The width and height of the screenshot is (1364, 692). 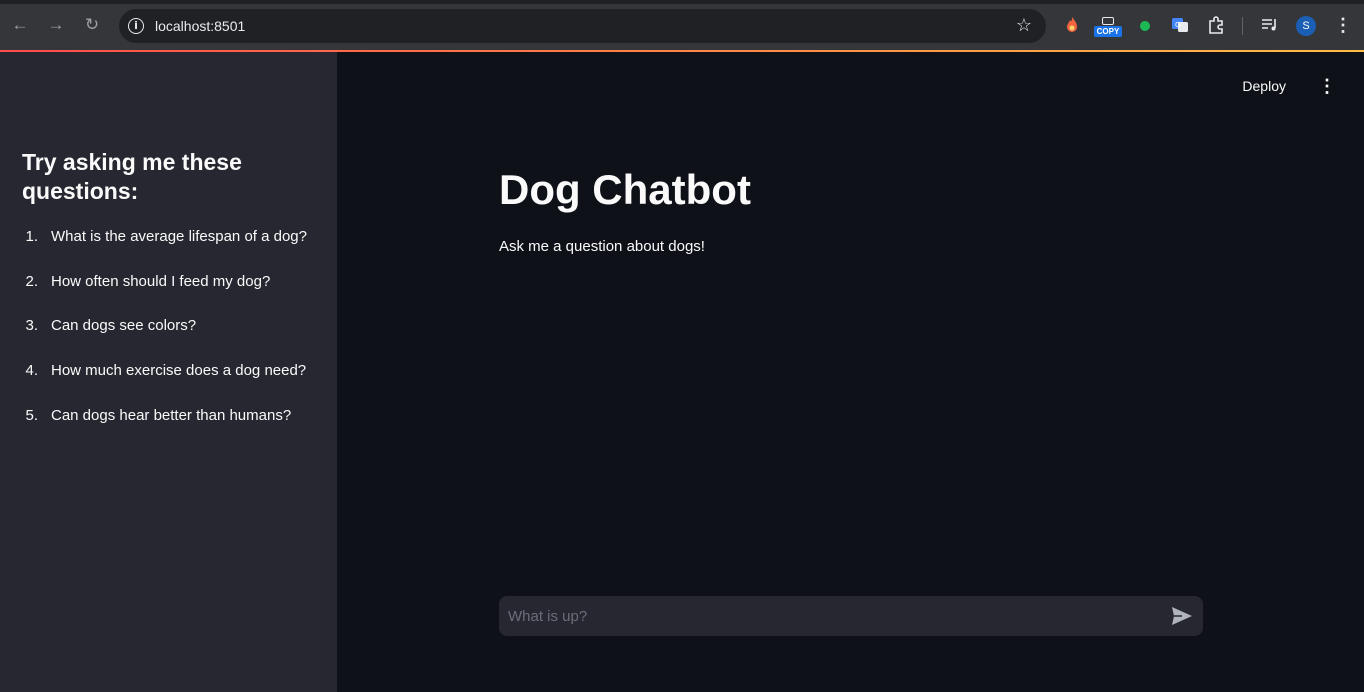 I want to click on forward-arrow-icon: →, so click(x=56, y=25).